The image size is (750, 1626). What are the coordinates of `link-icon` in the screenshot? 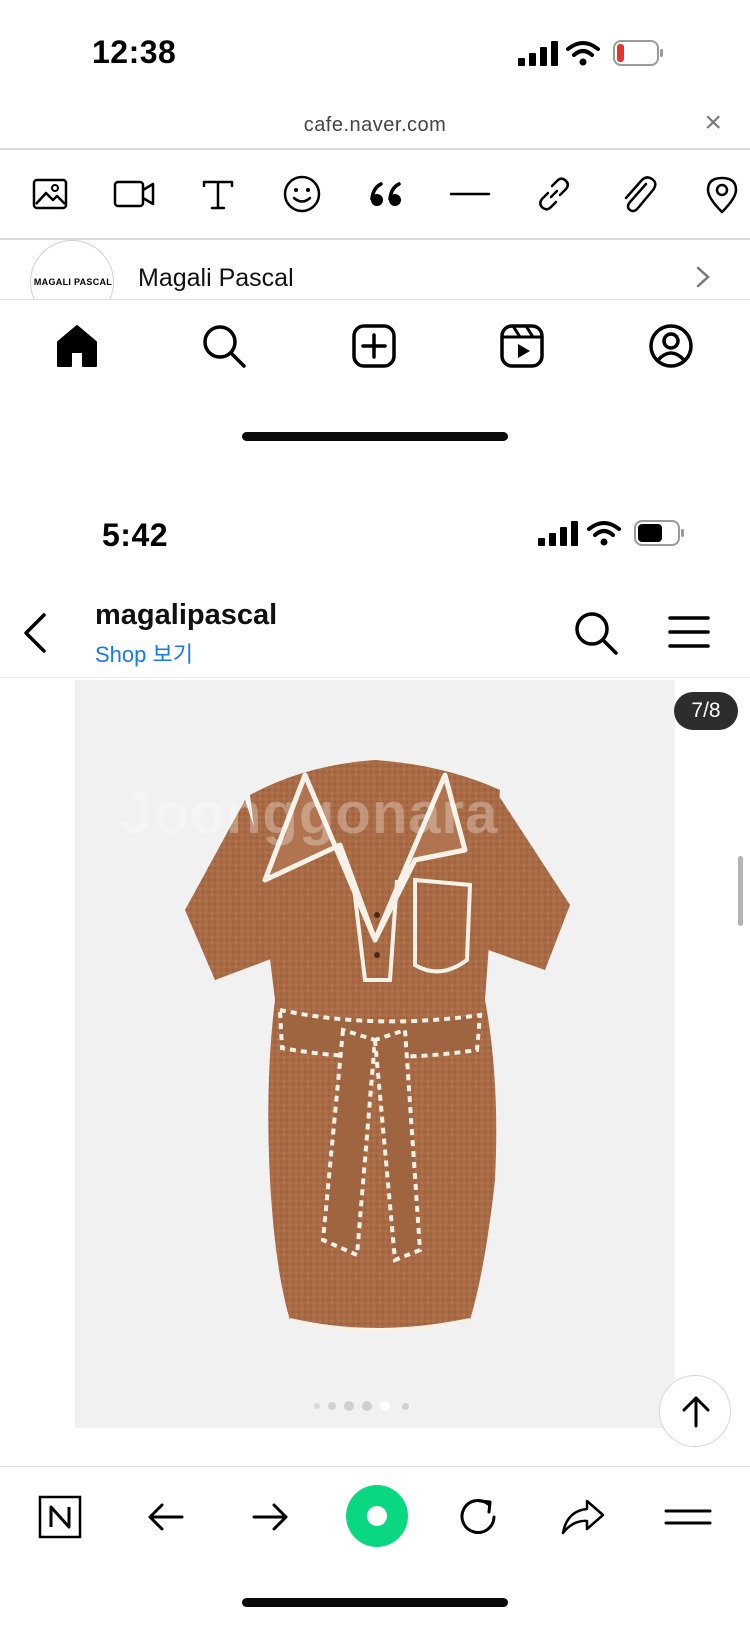 It's located at (554, 194).